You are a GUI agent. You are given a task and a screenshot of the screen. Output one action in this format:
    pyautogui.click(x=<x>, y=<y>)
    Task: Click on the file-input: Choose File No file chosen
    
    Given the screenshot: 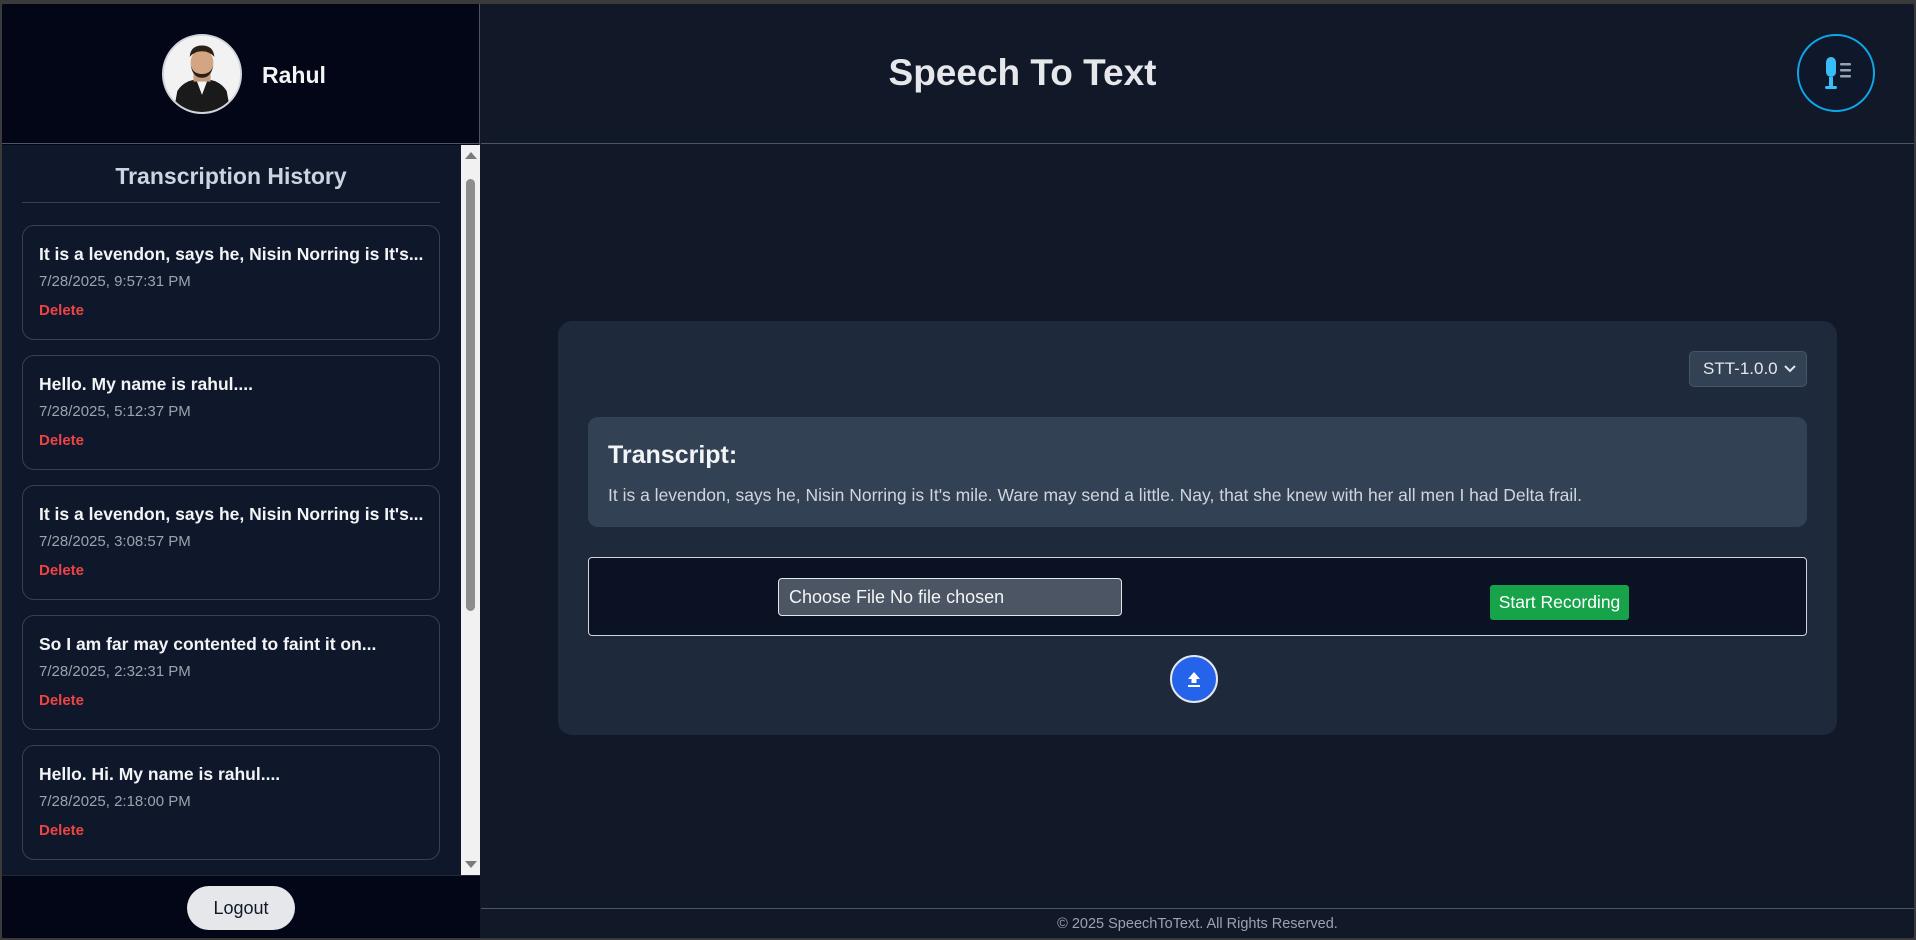 What is the action you would take?
    pyautogui.click(x=950, y=597)
    